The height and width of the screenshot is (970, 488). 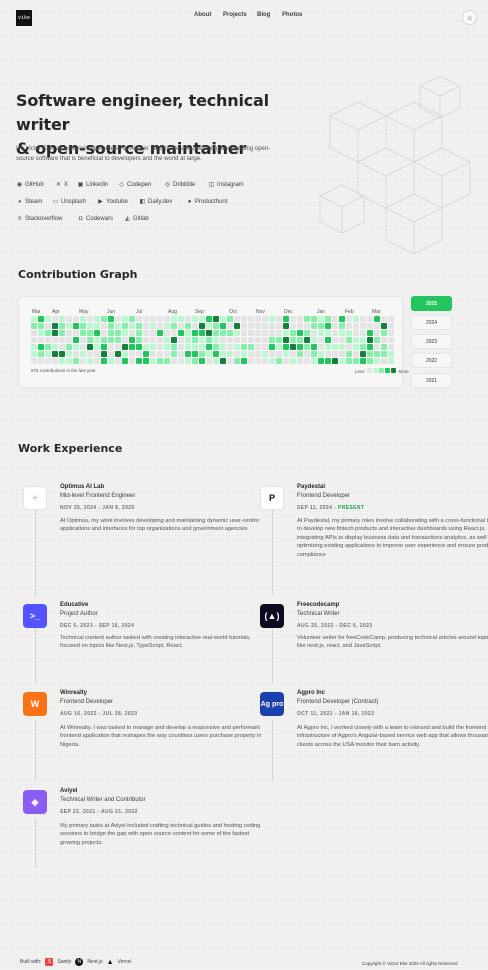 I want to click on built-with-label: Built with:, so click(x=31, y=962).